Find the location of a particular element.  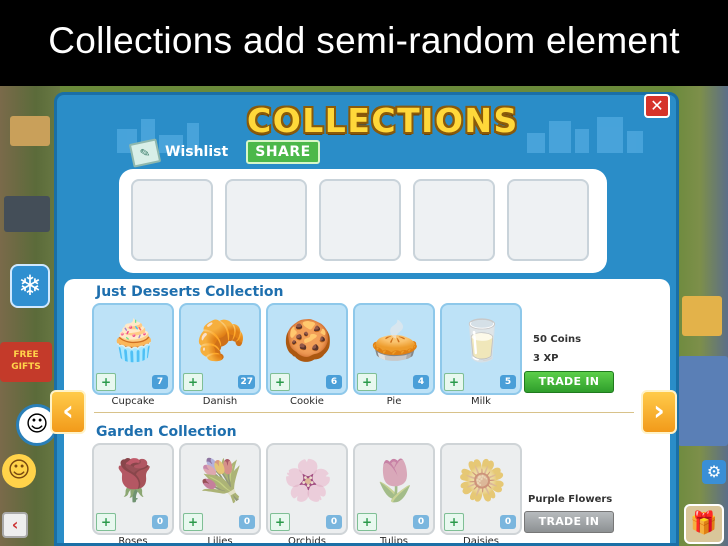

item-count: 5 is located at coordinates (508, 382).